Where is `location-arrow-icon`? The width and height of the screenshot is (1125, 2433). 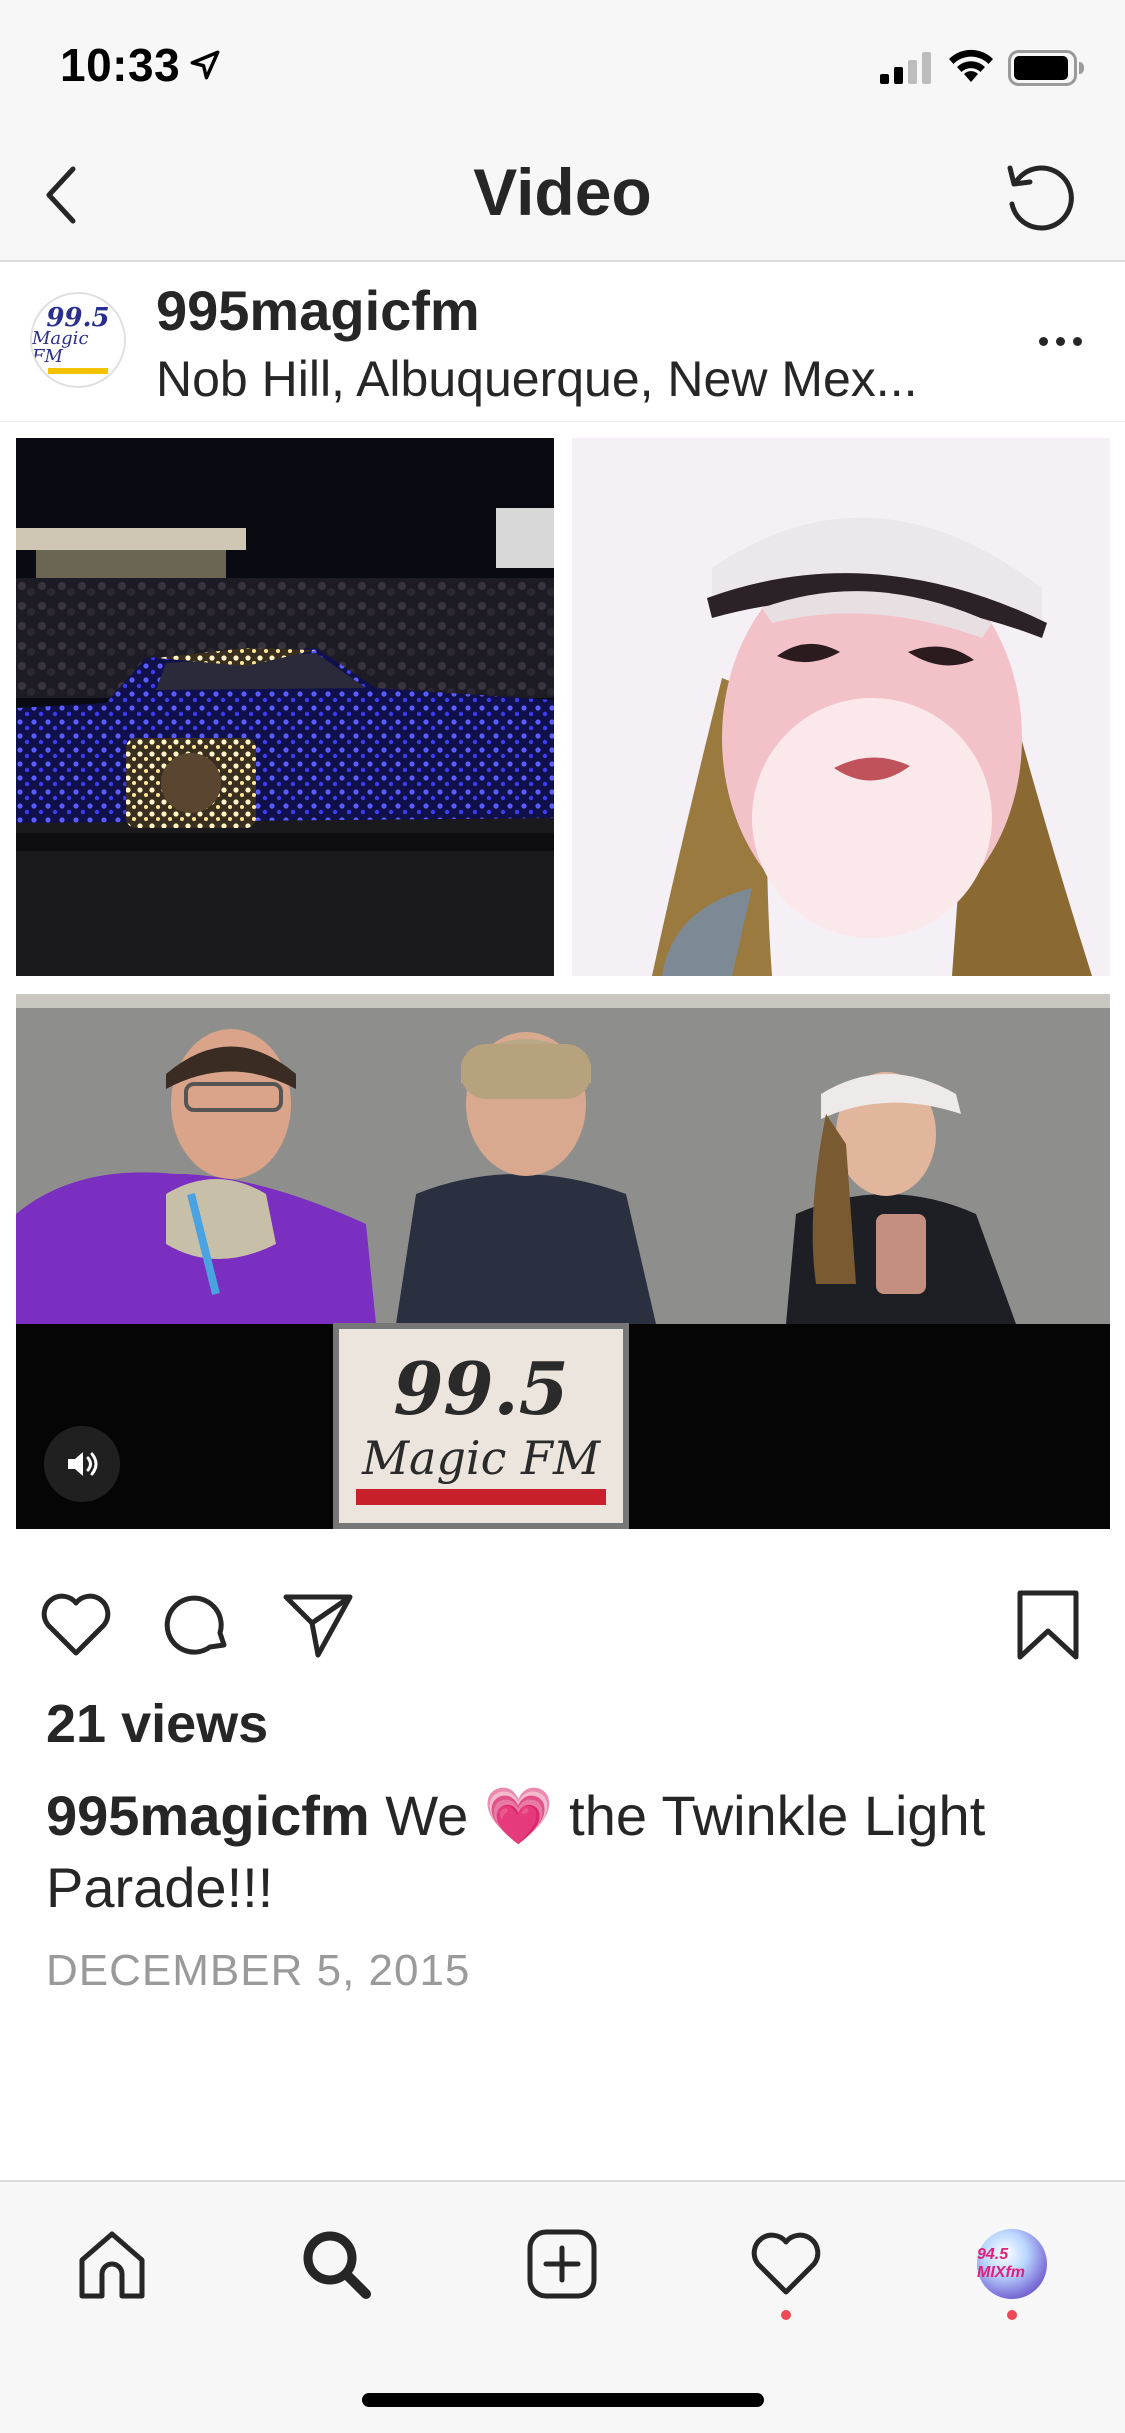
location-arrow-icon is located at coordinates (205, 65).